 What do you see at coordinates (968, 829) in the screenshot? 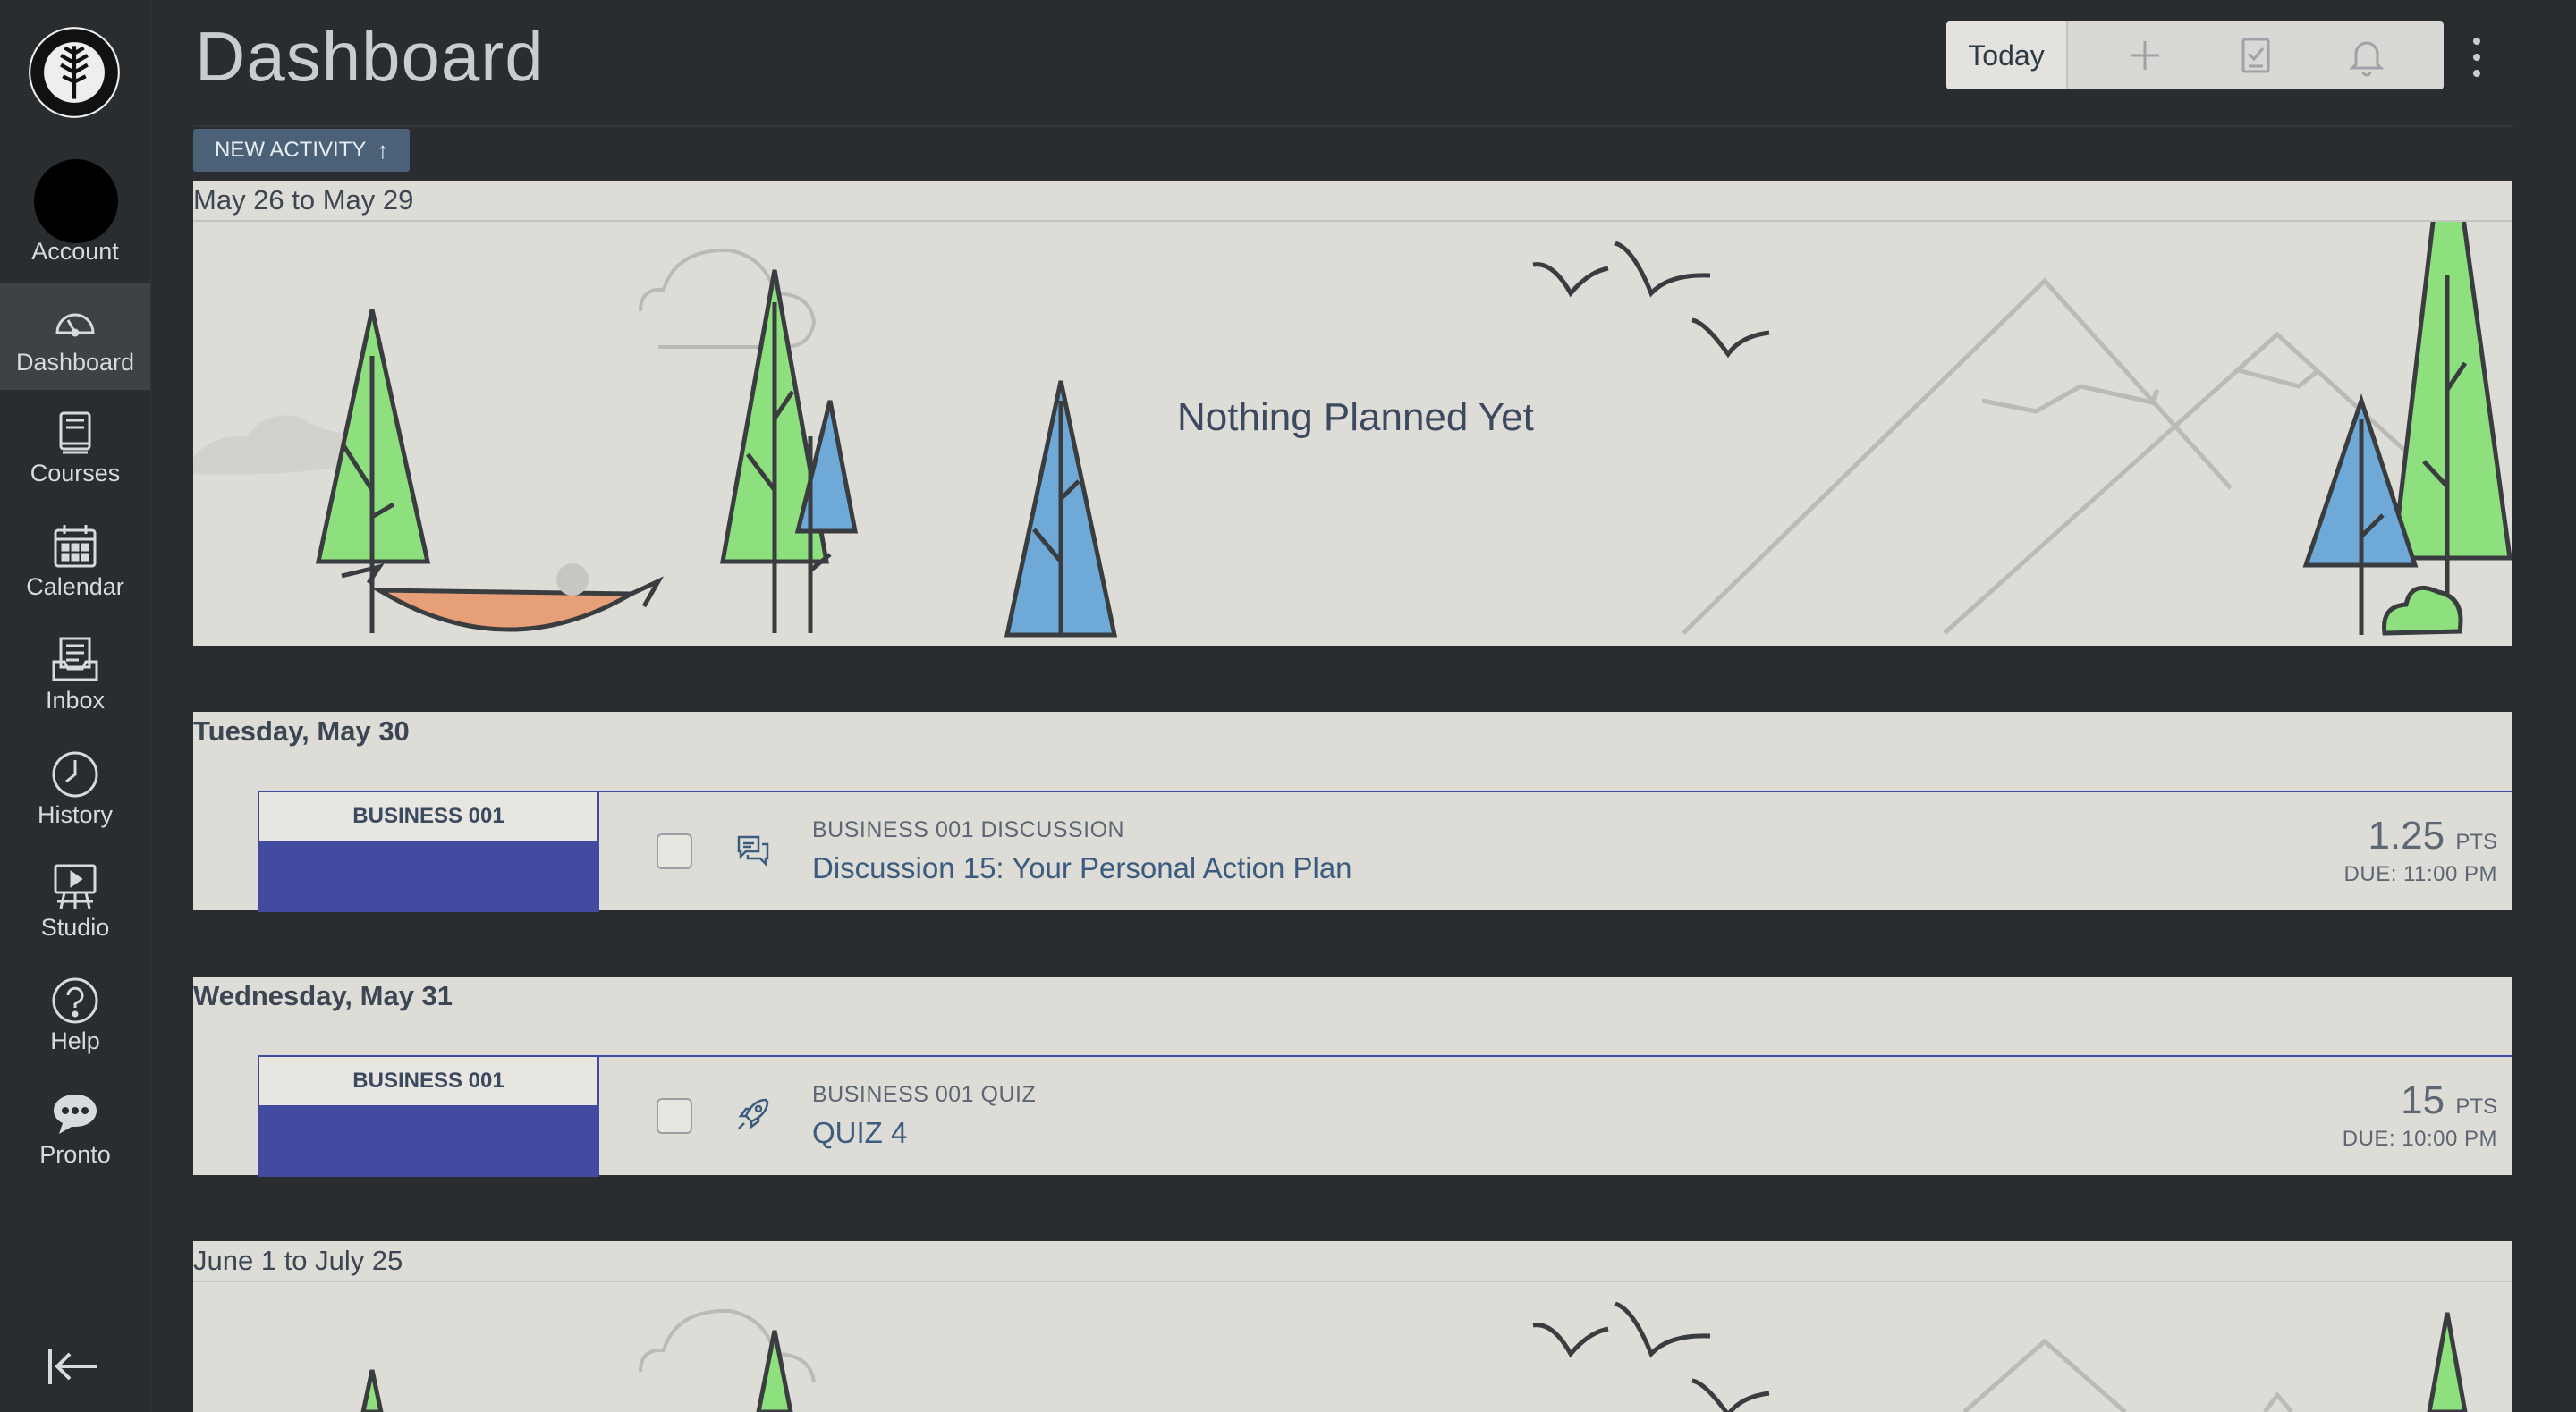
I see `item-type-label: BUSINESS 001 DISCUSSION` at bounding box center [968, 829].